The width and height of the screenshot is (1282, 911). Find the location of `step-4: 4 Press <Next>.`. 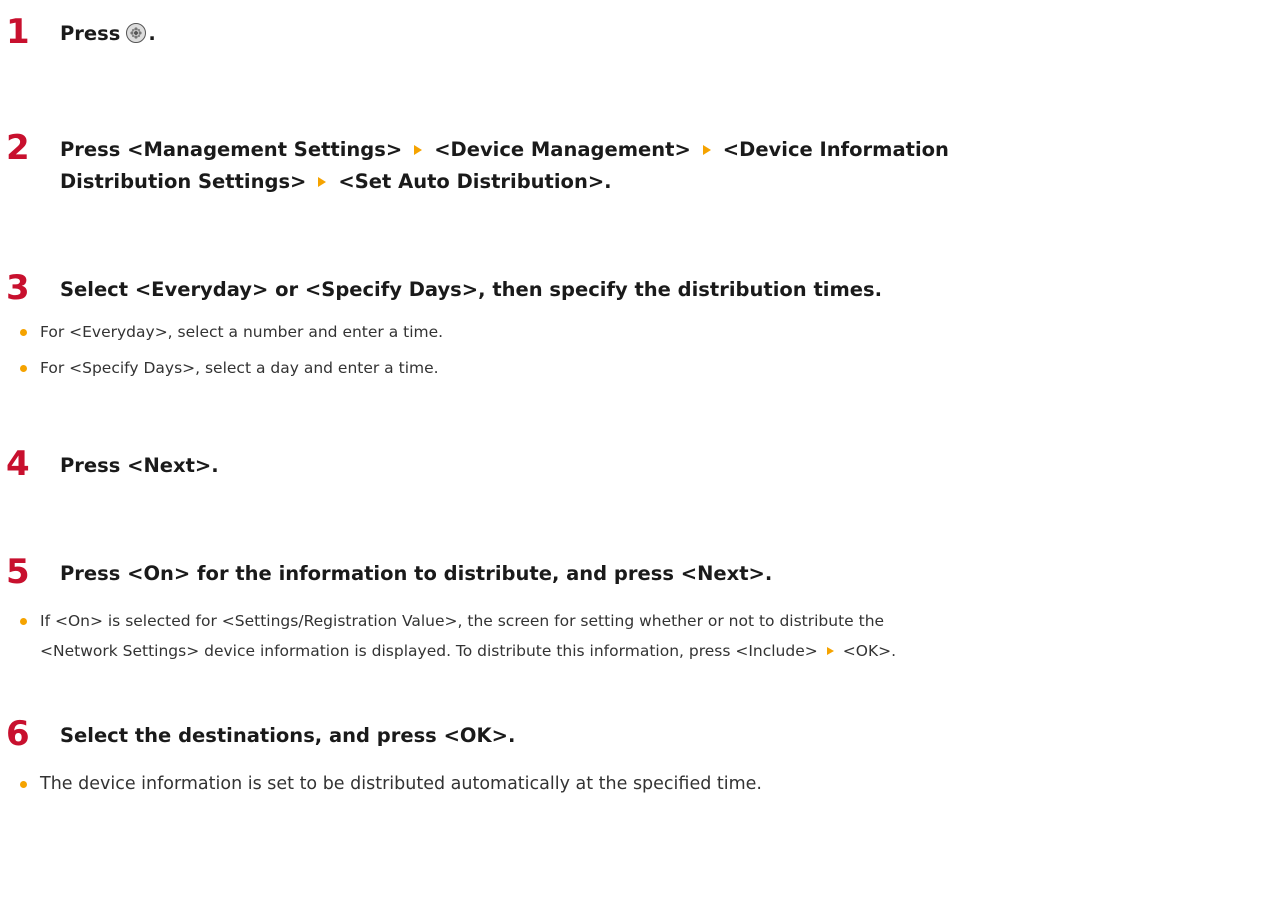

step-4: 4 Press <Next>. is located at coordinates (641, 466).